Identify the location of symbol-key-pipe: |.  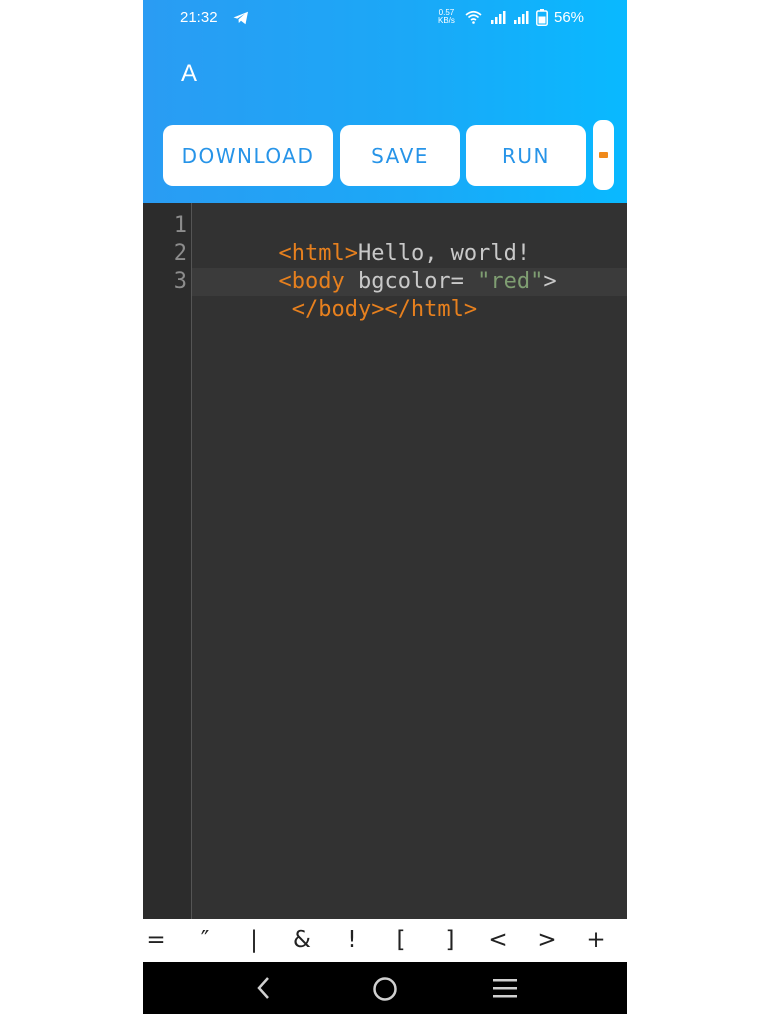
(254, 940).